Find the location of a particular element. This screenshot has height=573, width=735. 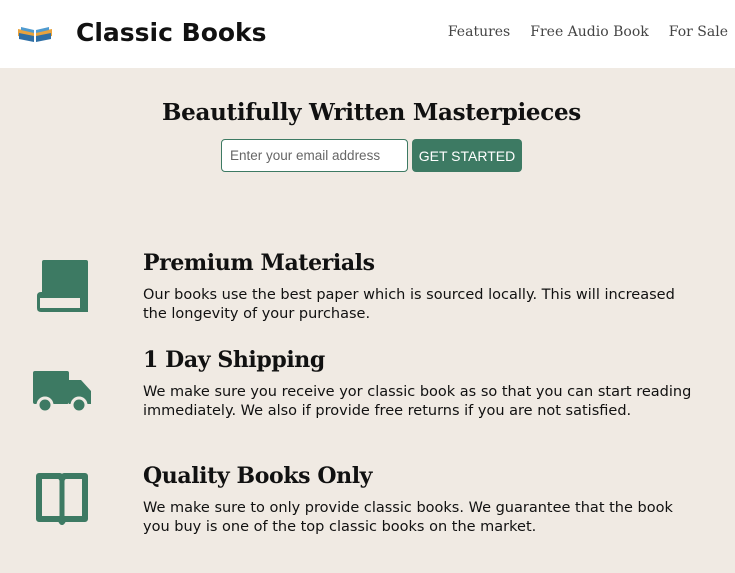

book-icon is located at coordinates (62, 286).